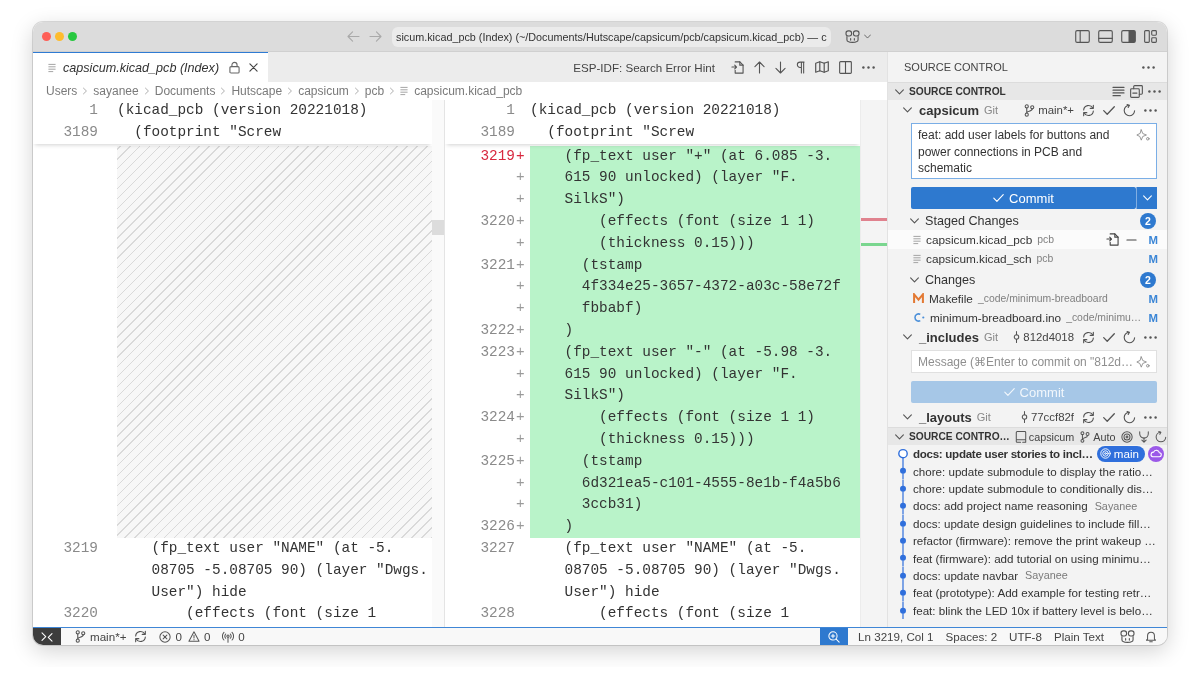 This screenshot has width=1200, height=689. What do you see at coordinates (1027, 258) in the screenshot?
I see `file-item: capsicum.kicad_sch pcb M` at bounding box center [1027, 258].